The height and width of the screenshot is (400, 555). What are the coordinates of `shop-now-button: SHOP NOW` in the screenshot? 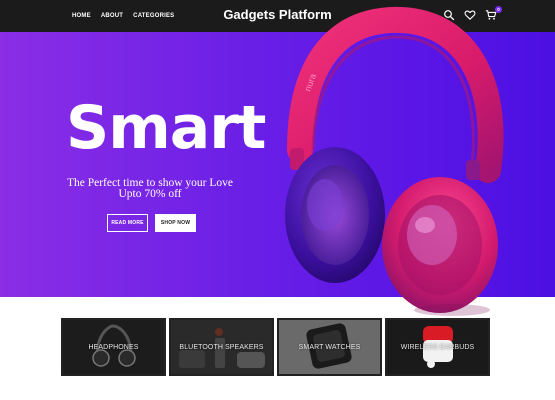 It's located at (175, 223).